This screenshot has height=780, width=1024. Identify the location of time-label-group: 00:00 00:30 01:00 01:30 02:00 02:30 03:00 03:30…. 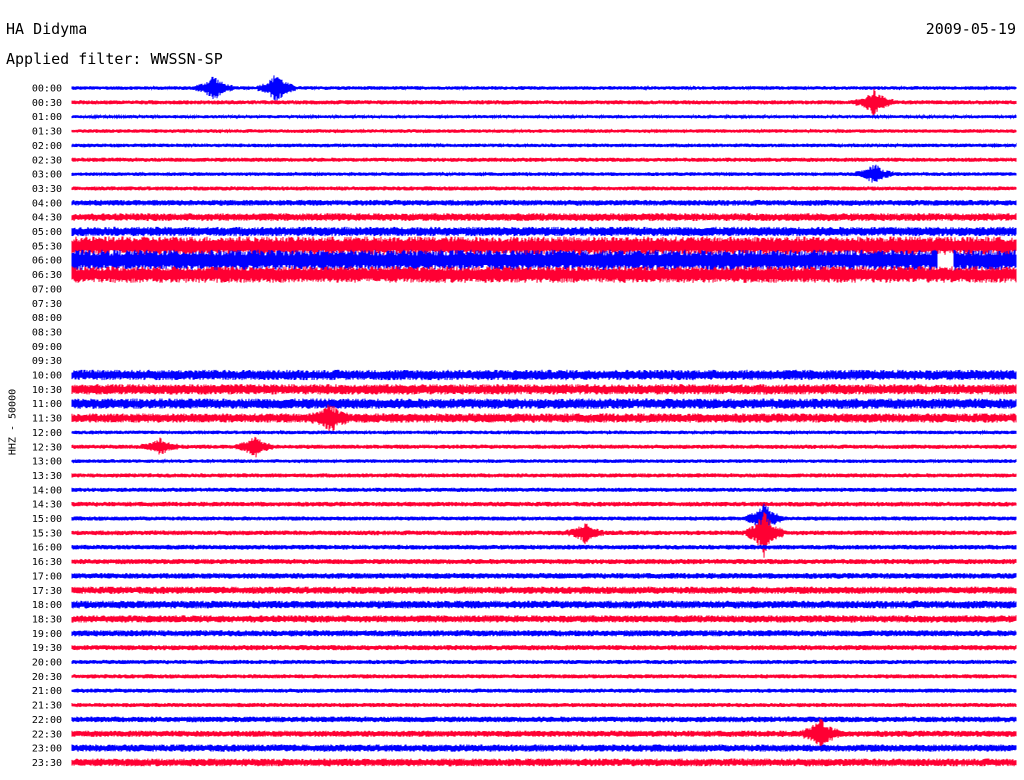
(47, 426).